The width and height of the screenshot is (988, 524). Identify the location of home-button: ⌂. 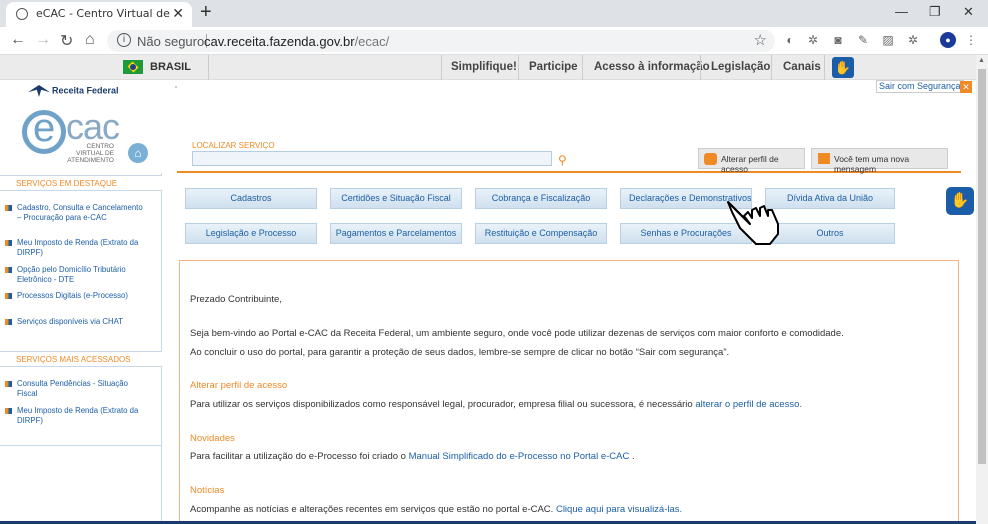
(138, 153).